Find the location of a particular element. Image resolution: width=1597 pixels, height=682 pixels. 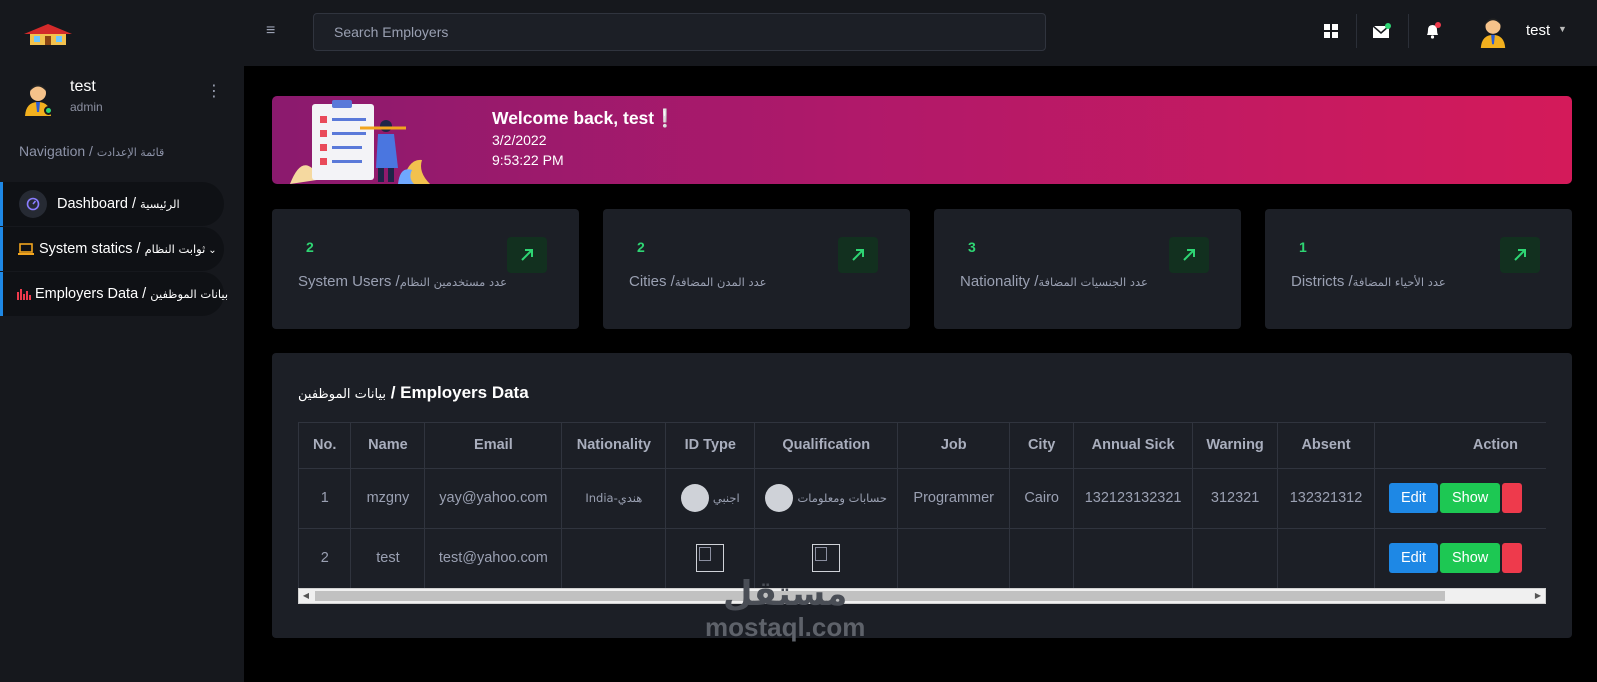

sidebar-item-system-statics: System statics / ثوابت النظام ⌄ is located at coordinates (112, 249).